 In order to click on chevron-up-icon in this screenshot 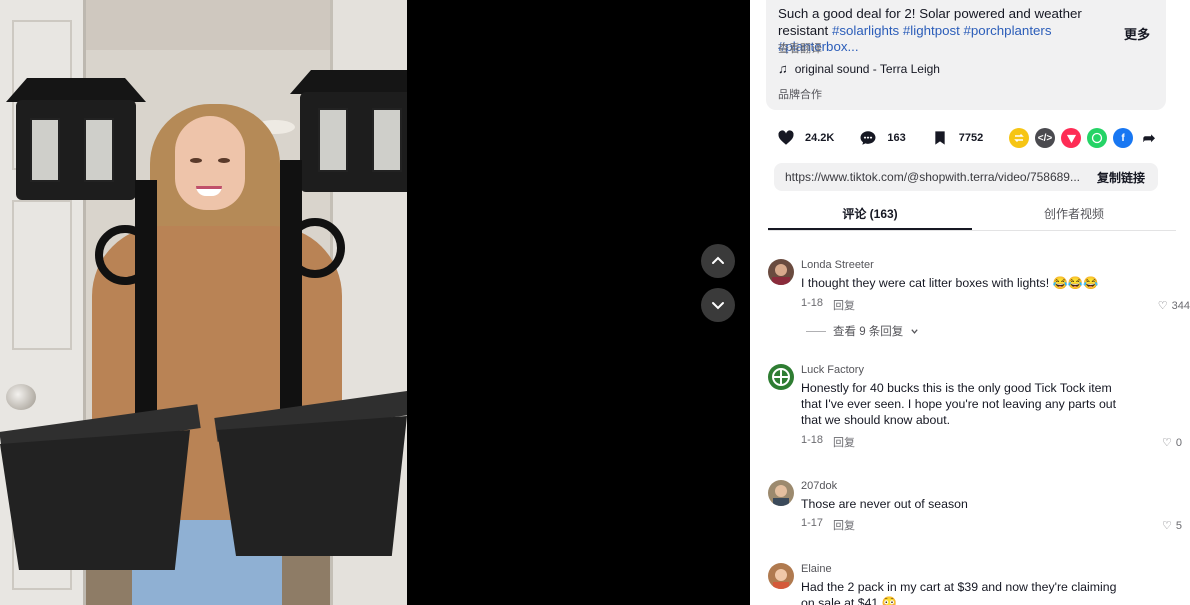, I will do `click(718, 260)`.